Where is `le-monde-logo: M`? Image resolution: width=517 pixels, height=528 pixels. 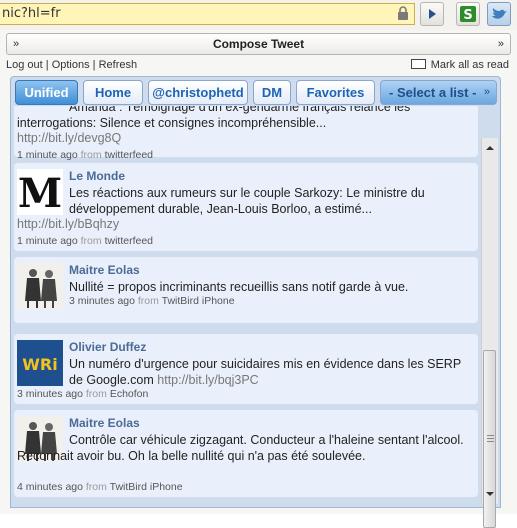
le-monde-logo: M is located at coordinates (40, 192).